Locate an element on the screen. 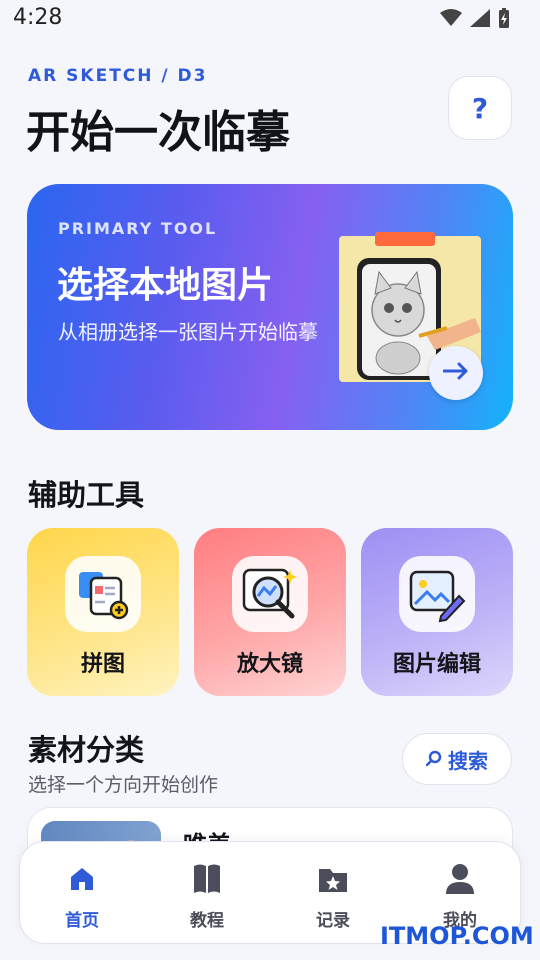 The height and width of the screenshot is (960, 540). nav-item-home: 首页 is located at coordinates (82, 893).